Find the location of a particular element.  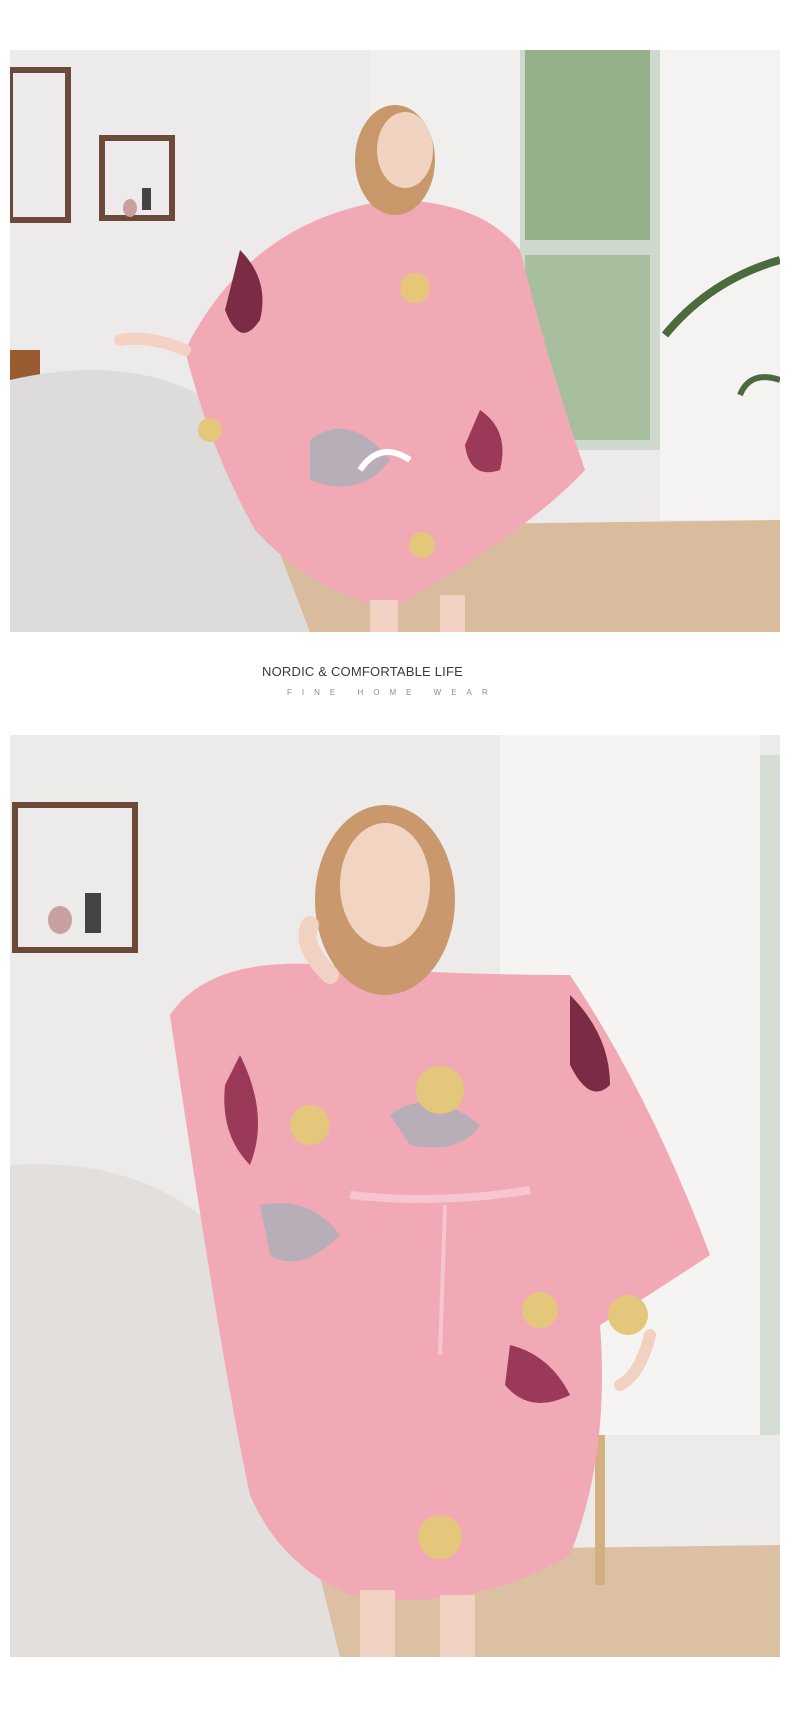

caption-title: NORDIC & COMFORTABLE LIFE is located at coordinates (362, 671).